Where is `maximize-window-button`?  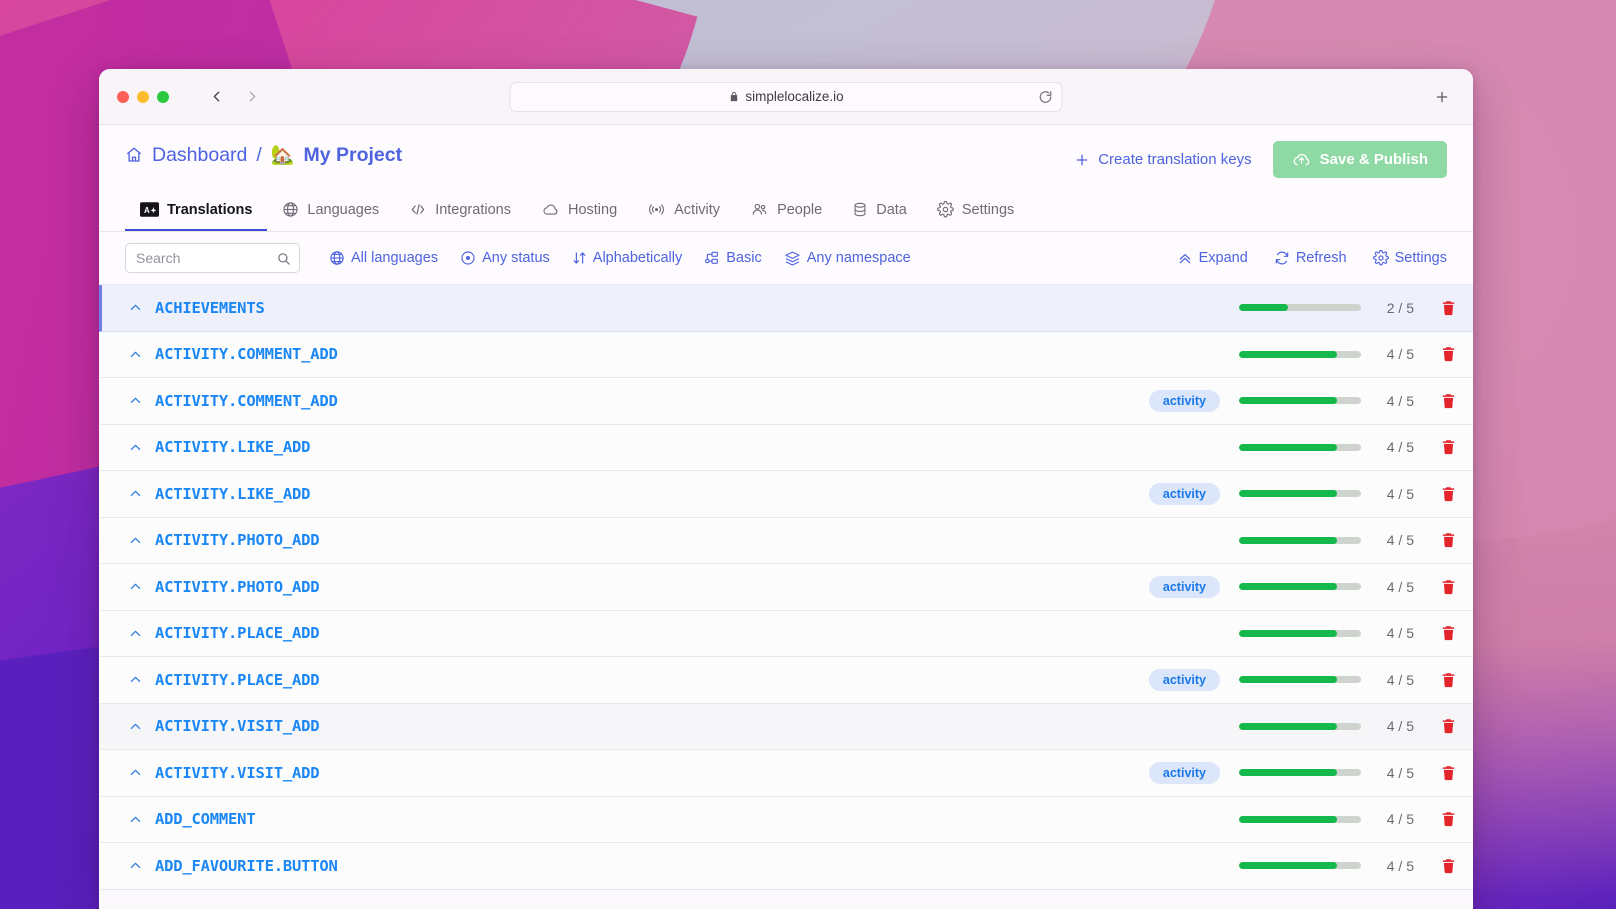 maximize-window-button is located at coordinates (163, 96).